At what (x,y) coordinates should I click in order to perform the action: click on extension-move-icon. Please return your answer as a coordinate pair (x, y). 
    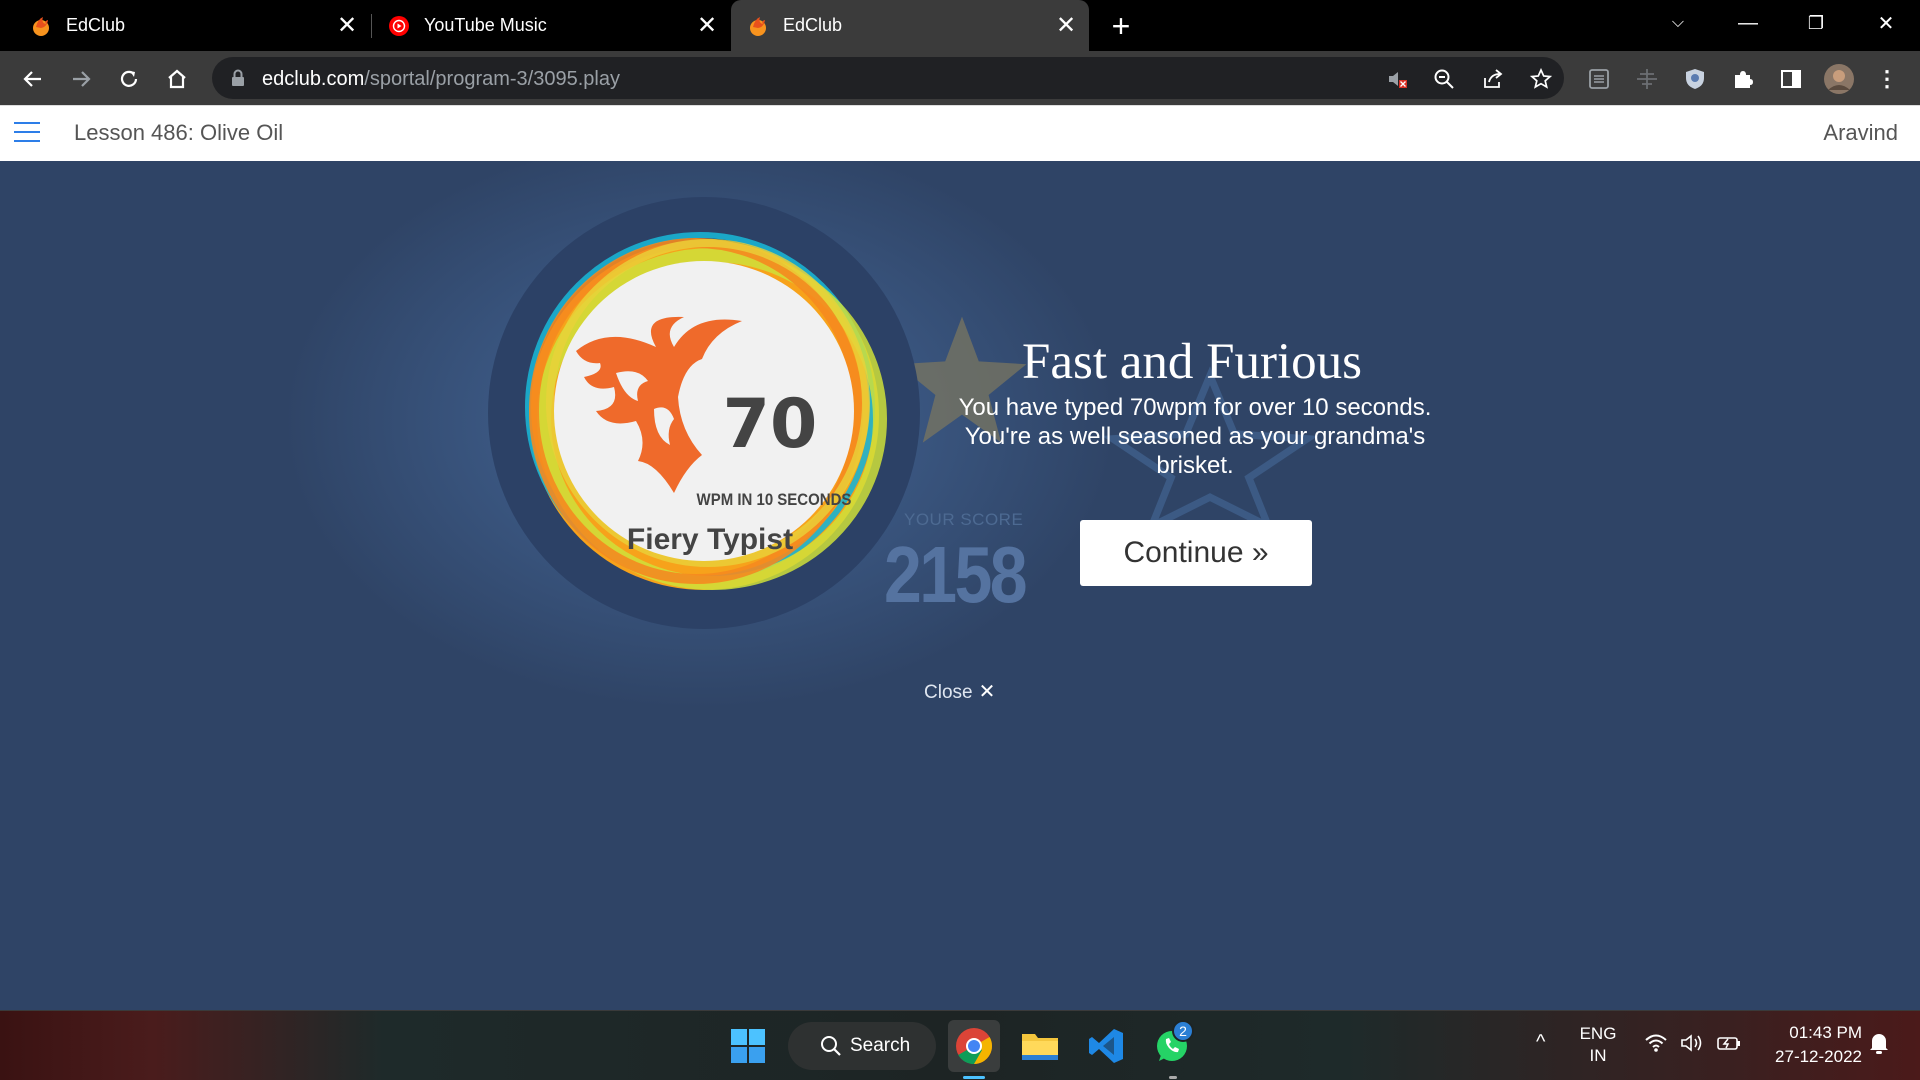
    Looking at the image, I should click on (1647, 79).